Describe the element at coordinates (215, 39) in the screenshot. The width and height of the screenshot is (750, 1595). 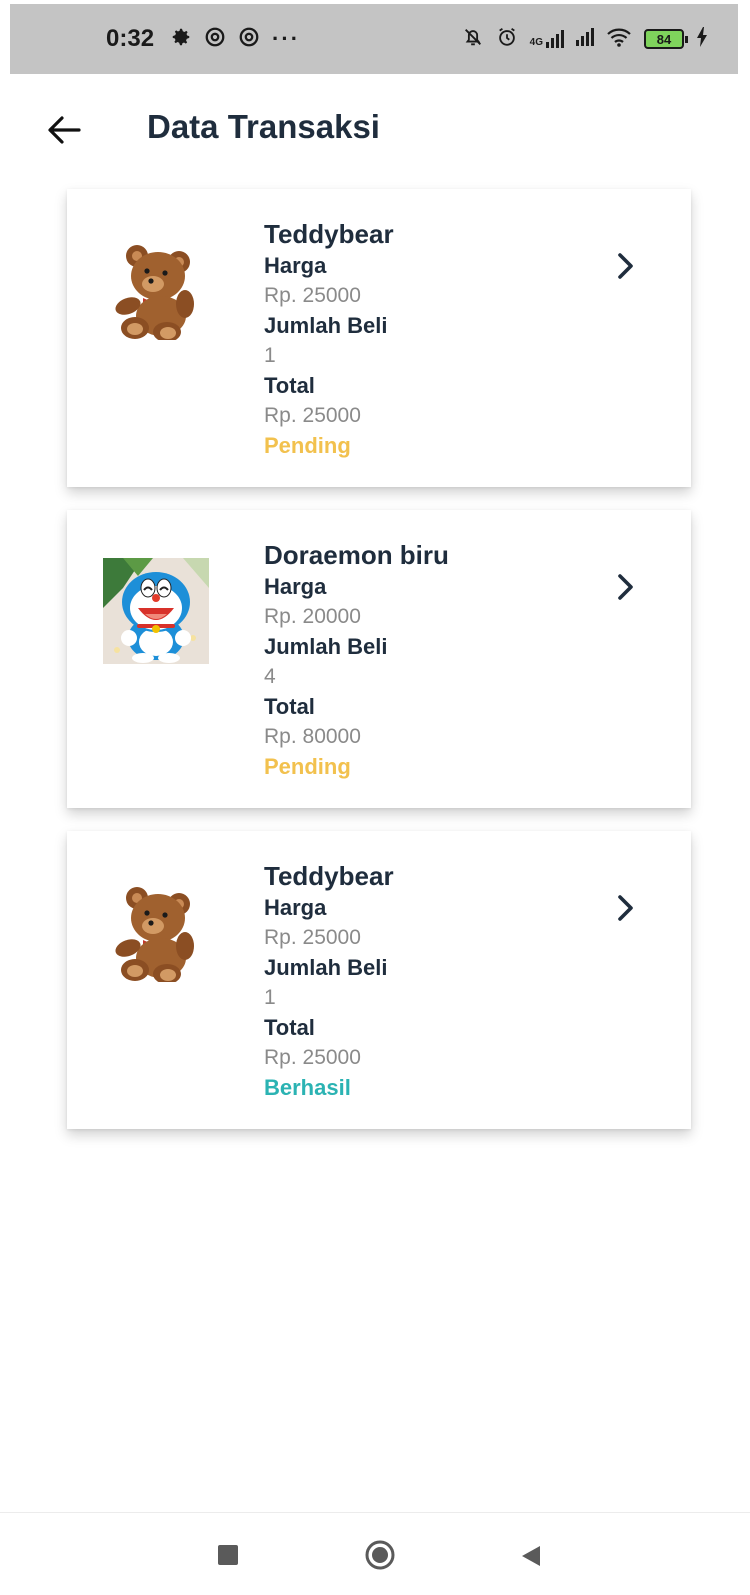
I see `at-sign-icon` at that location.